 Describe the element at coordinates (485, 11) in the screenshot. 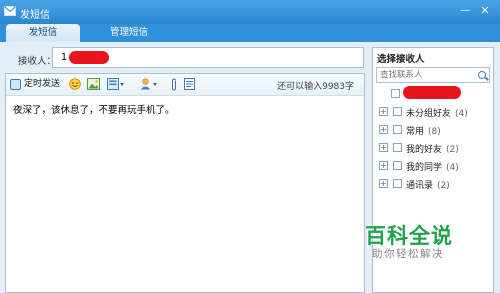

I see `close-button: ✕` at that location.